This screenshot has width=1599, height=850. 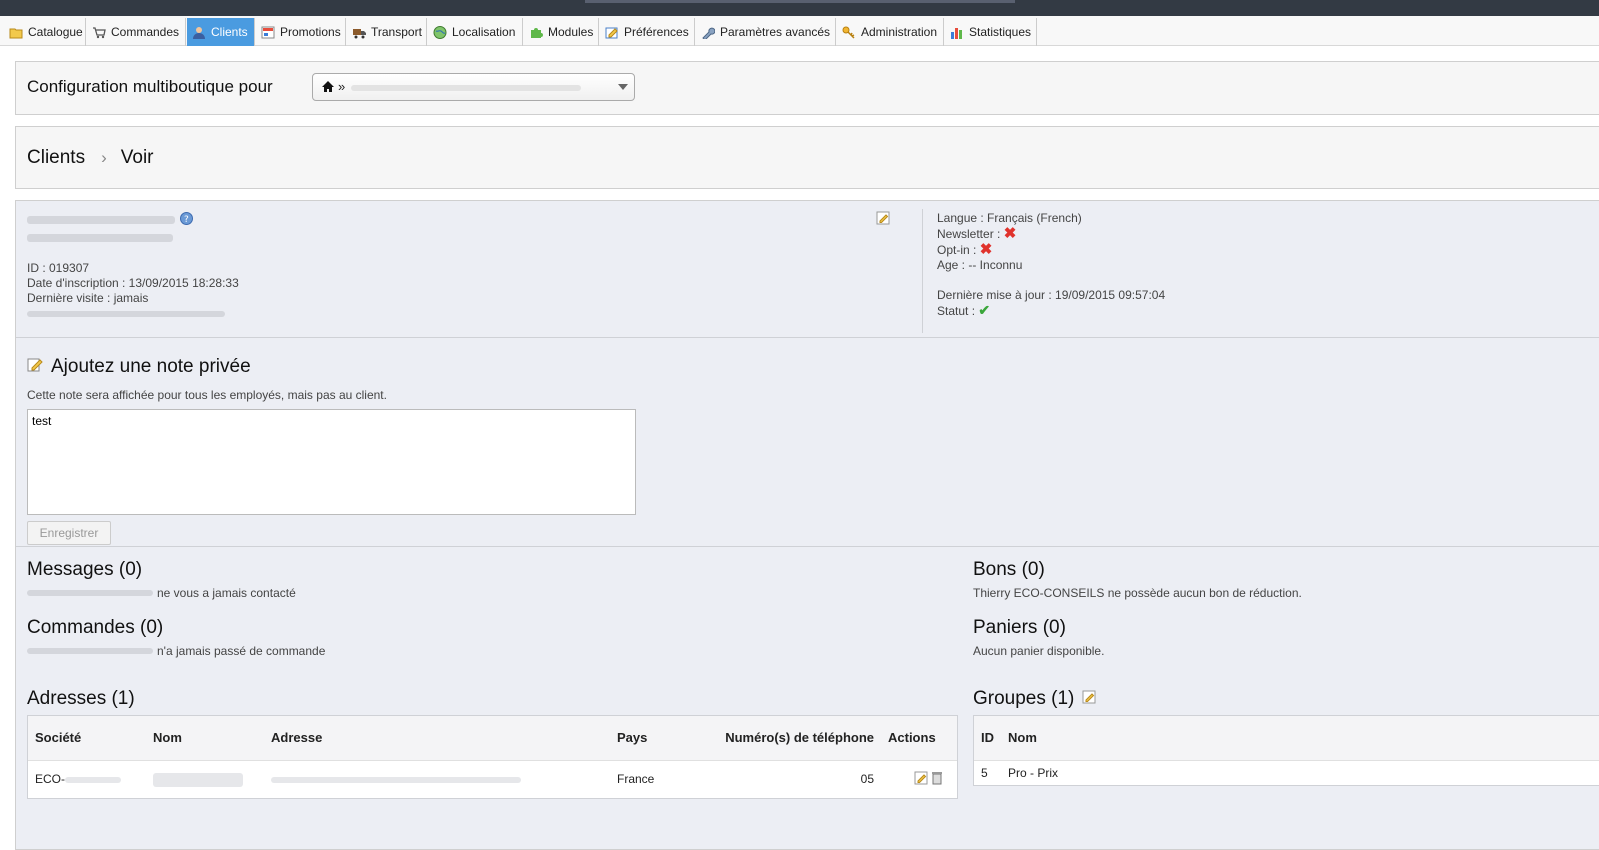 I want to click on customer-email-row, so click(x=133, y=238).